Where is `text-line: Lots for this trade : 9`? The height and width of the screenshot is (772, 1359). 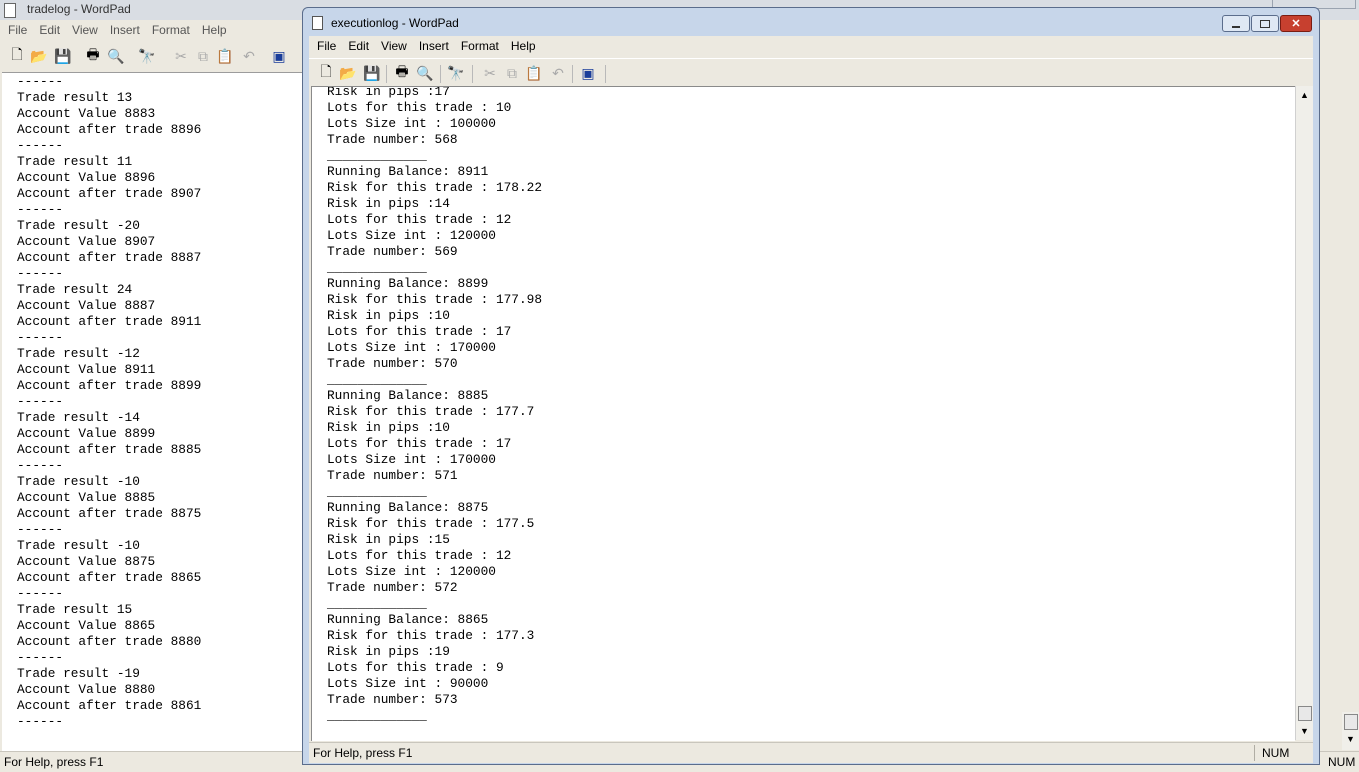
text-line: Lots for this trade : 9 is located at coordinates (415, 667).